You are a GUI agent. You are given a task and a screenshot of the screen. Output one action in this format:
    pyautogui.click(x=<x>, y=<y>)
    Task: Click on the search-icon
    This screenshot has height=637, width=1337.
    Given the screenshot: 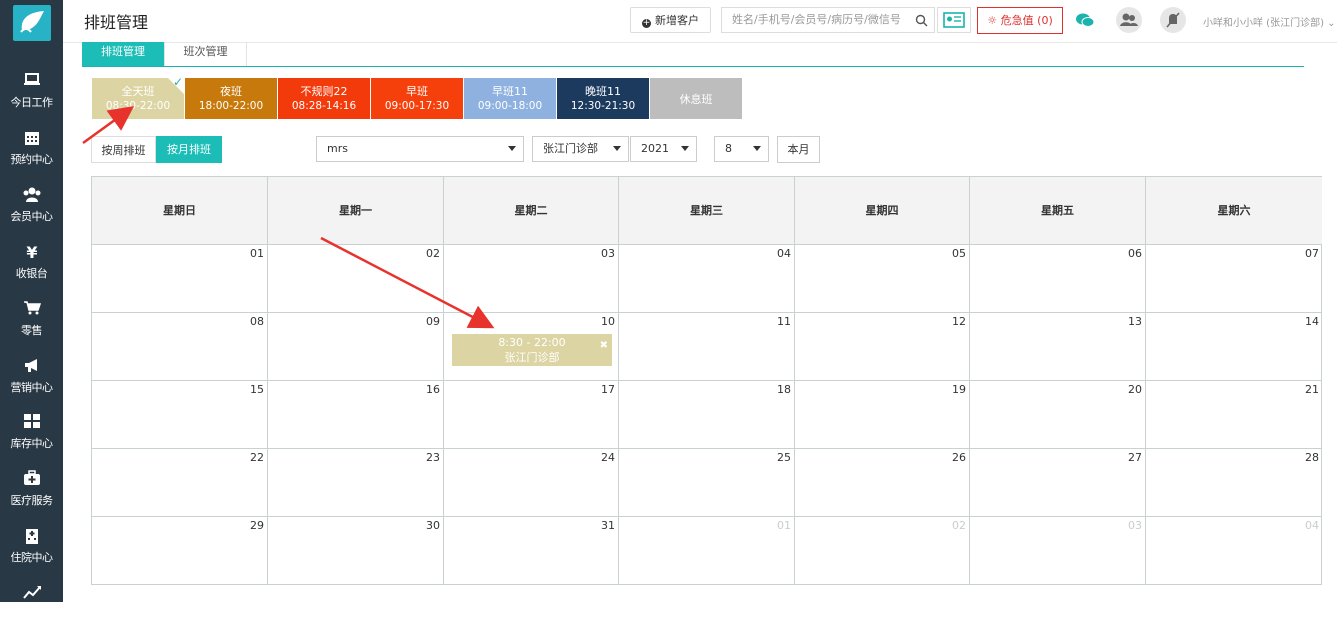 What is the action you would take?
    pyautogui.click(x=921, y=20)
    